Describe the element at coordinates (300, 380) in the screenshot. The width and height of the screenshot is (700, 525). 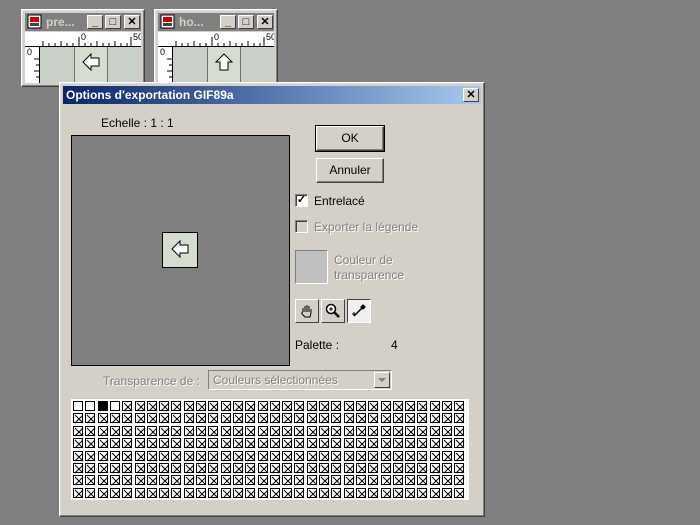
I see `transparency-from-select: Couleurs sélectionnées` at that location.